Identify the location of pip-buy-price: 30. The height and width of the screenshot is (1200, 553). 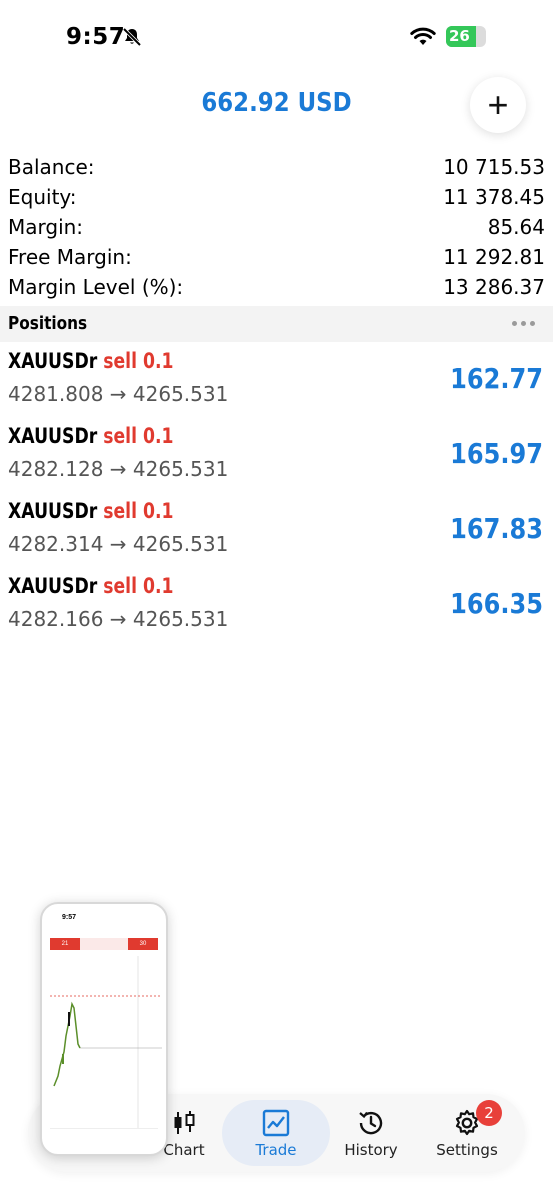
(143, 944).